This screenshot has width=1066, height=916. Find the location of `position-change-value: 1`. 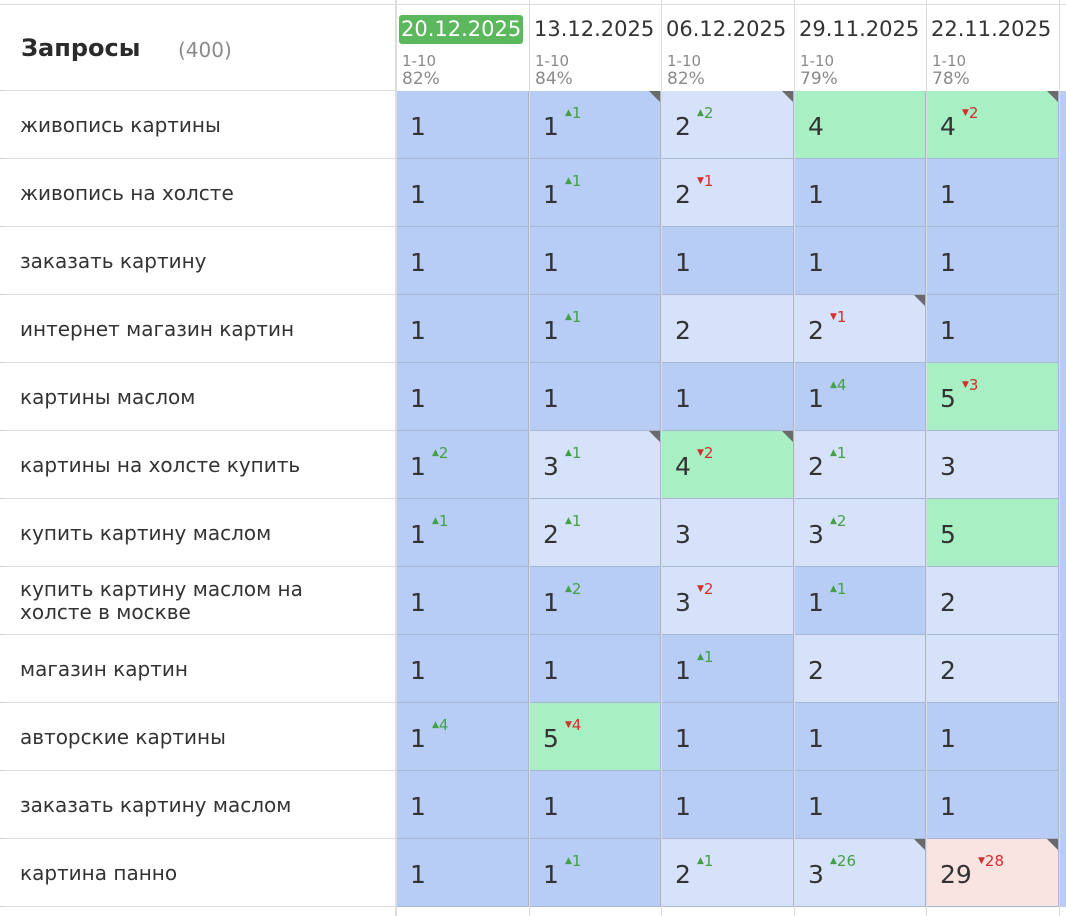

position-change-value: 1 is located at coordinates (576, 521).